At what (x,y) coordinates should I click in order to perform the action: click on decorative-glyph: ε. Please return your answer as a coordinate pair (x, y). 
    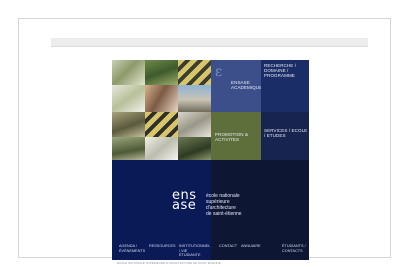
    Looking at the image, I should click on (219, 72).